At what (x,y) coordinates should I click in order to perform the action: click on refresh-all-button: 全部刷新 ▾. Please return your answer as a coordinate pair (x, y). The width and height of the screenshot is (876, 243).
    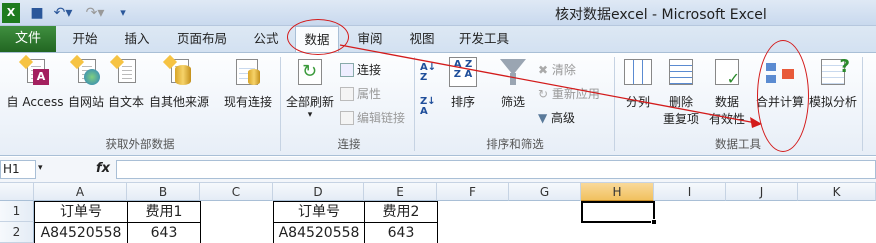
    Looking at the image, I should click on (310, 94).